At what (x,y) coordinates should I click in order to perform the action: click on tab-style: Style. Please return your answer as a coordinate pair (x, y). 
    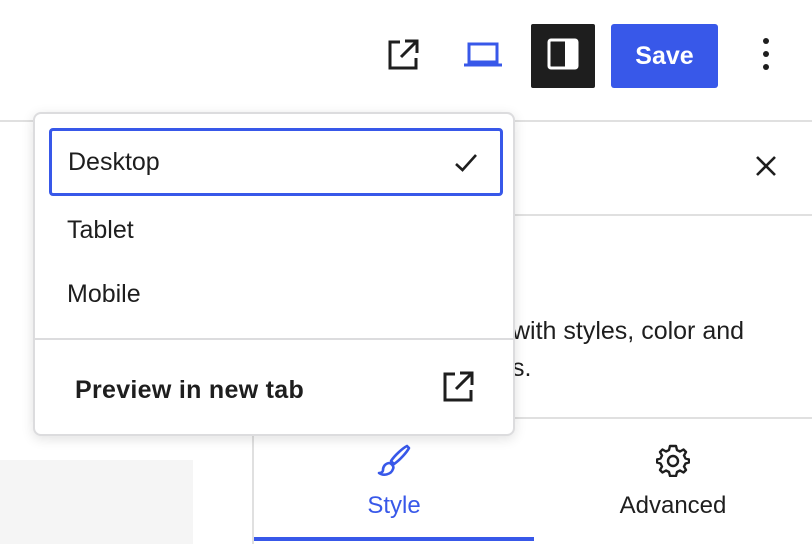
    Looking at the image, I should click on (394, 482).